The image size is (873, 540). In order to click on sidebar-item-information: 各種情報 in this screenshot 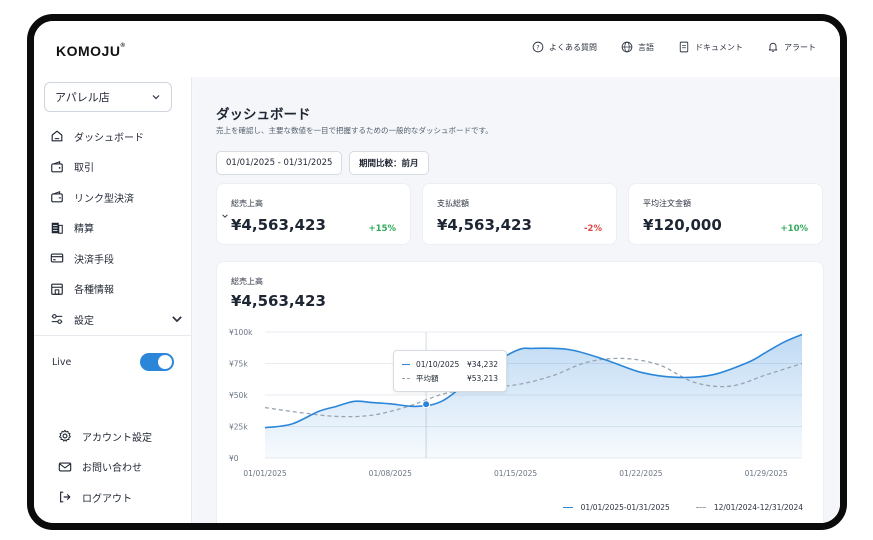, I will do `click(118, 289)`.